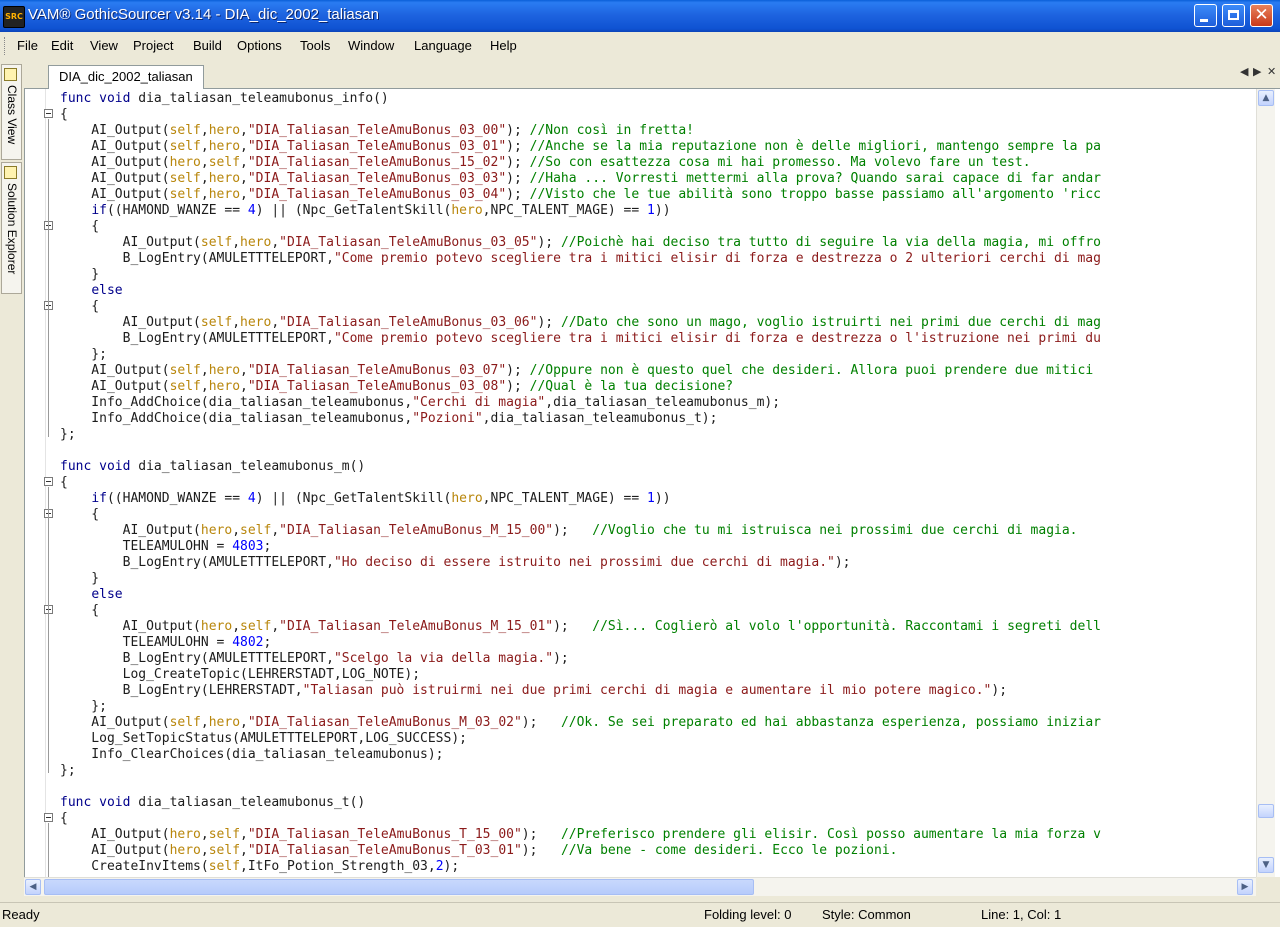 This screenshot has width=1280, height=927. I want to click on status-style: Style: Common, so click(866, 914).